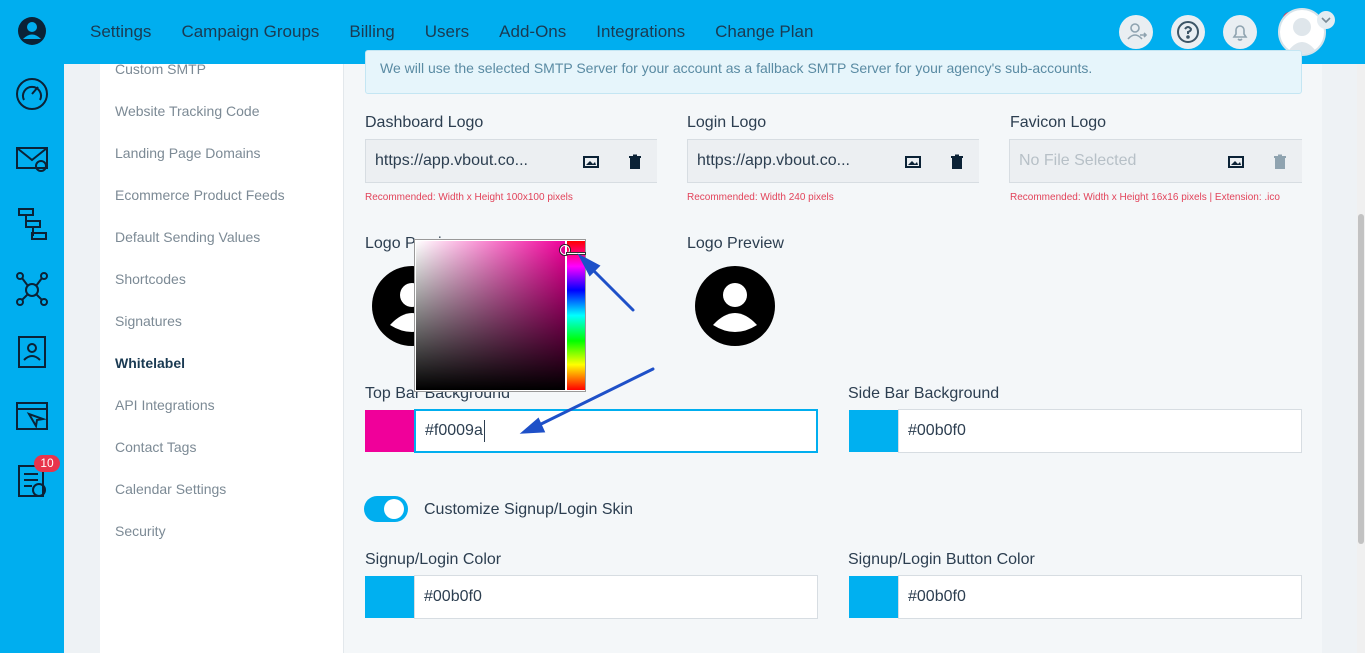 Image resolution: width=1365 pixels, height=653 pixels. What do you see at coordinates (120, 32) in the screenshot?
I see `tab-settings: Settings` at bounding box center [120, 32].